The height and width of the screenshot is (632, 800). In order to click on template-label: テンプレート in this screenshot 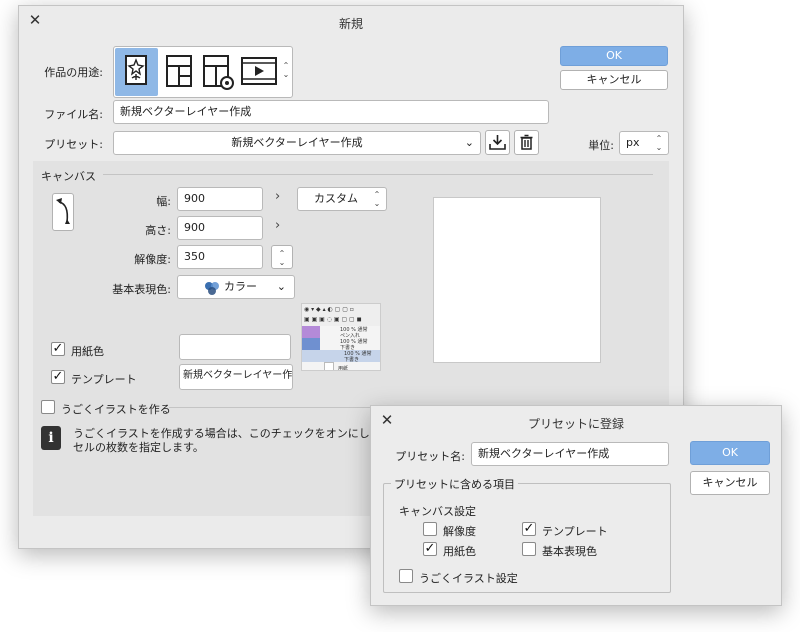, I will do `click(104, 379)`.